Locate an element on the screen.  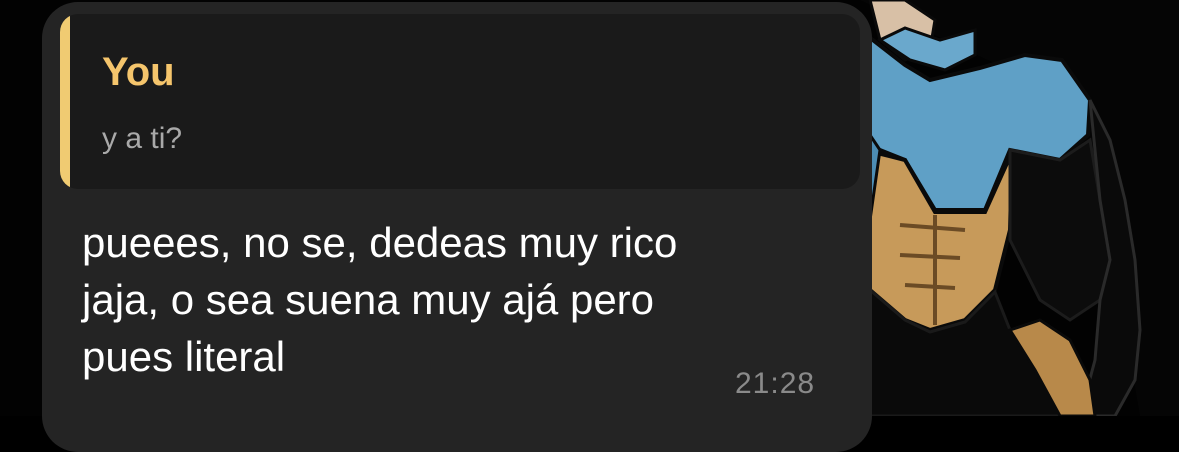
reply-accent-bar is located at coordinates (65, 101).